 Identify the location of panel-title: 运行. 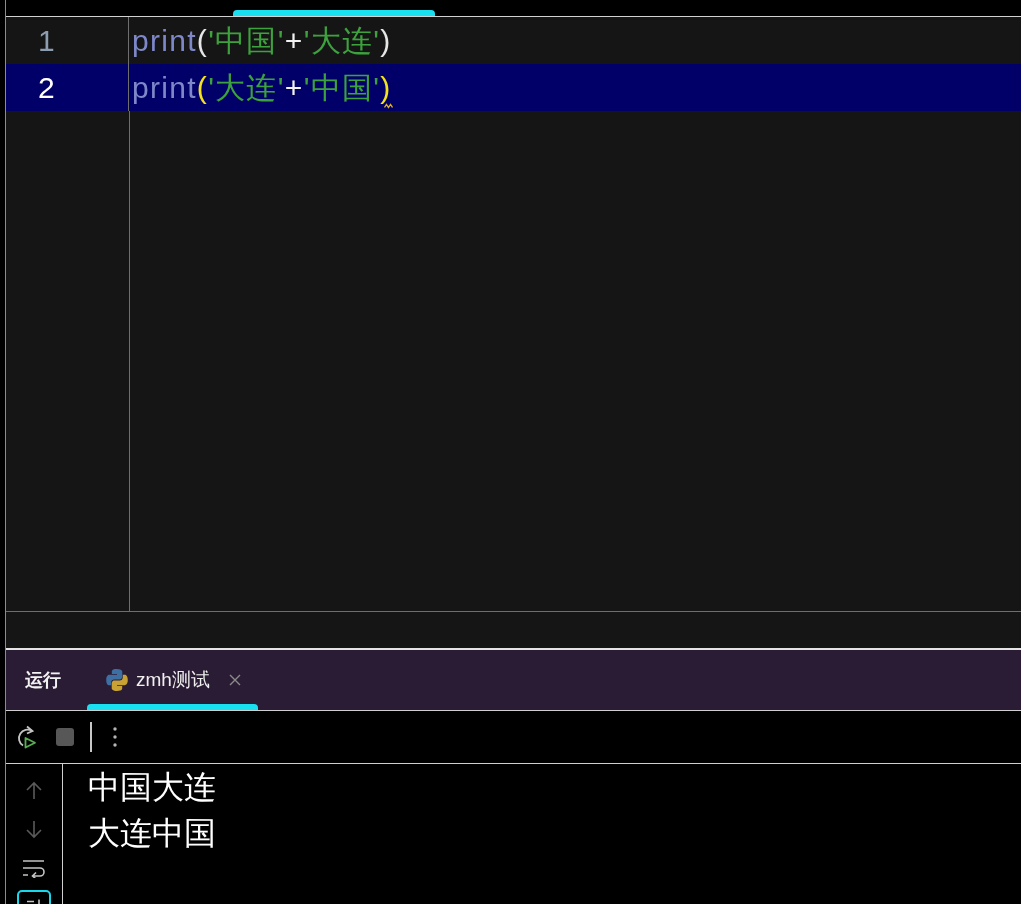
(43, 680).